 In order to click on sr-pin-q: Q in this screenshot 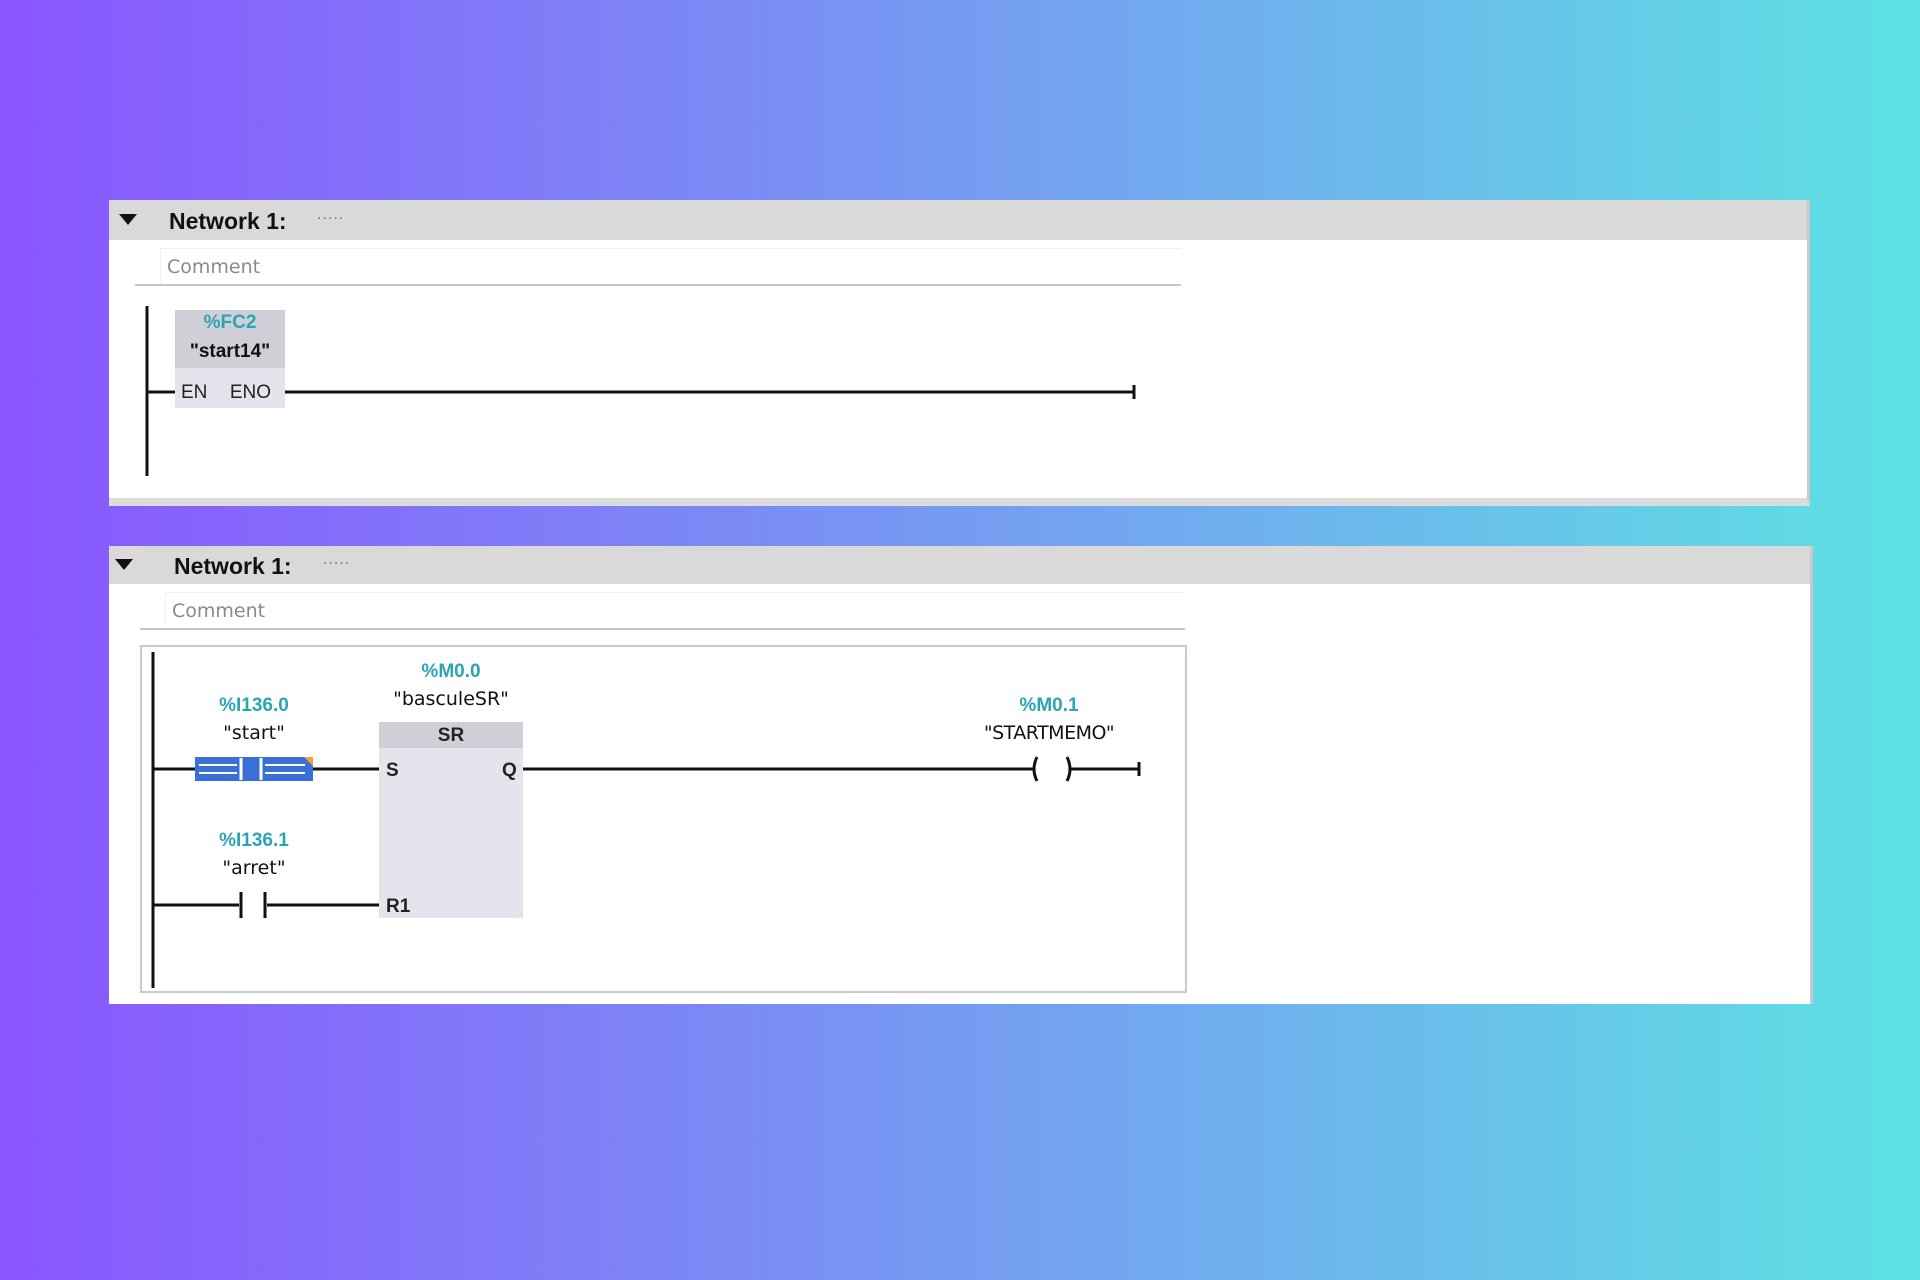, I will do `click(509, 770)`.